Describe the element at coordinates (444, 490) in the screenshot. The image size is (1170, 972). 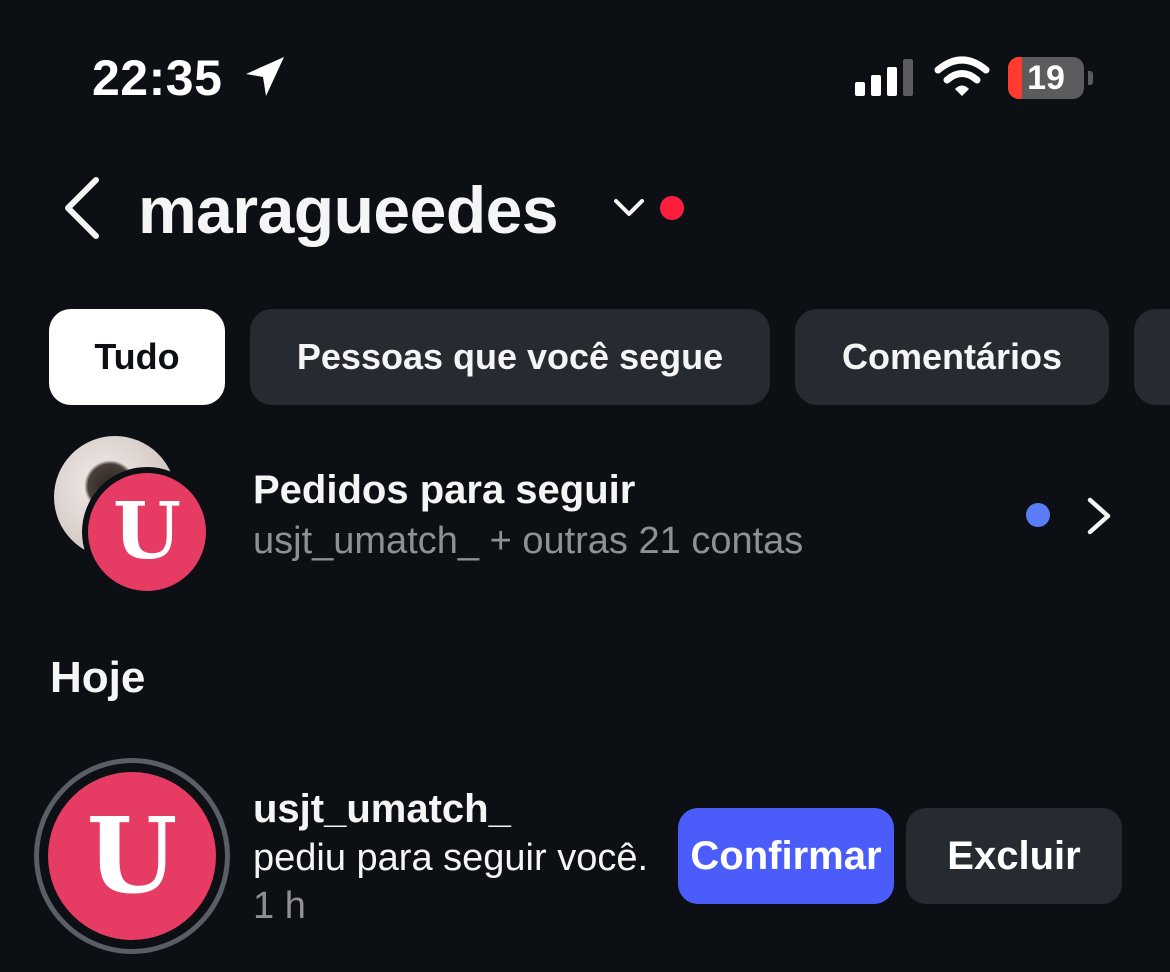
I see `follow-requests-title: Pedidos para seguir` at that location.